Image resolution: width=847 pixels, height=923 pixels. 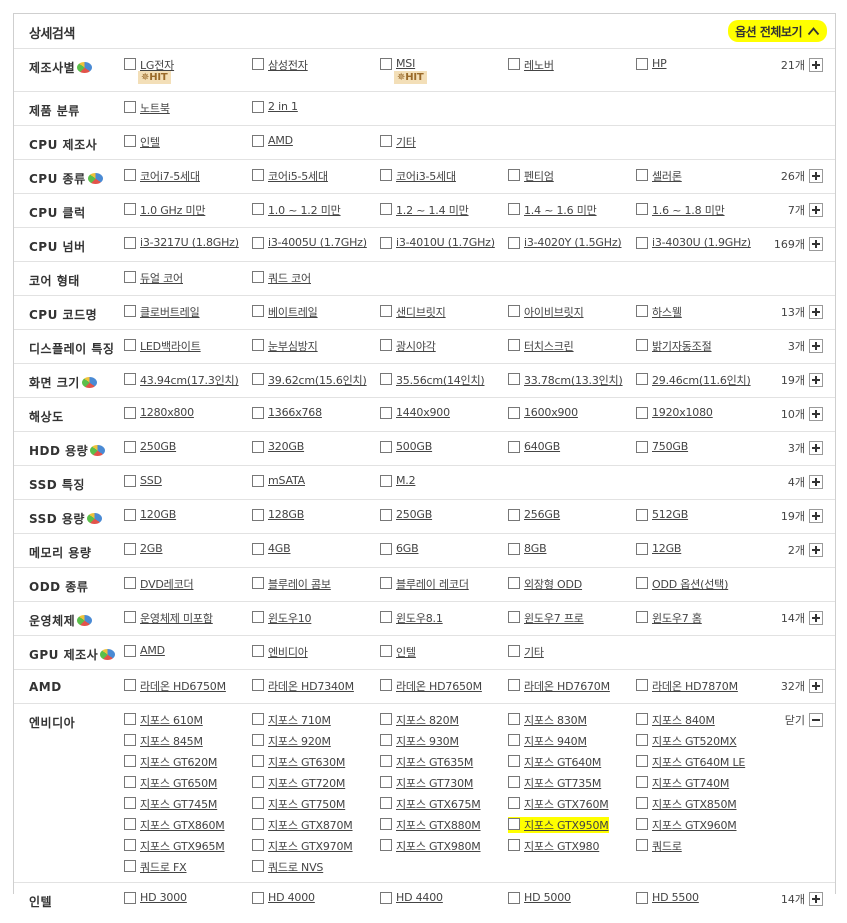 What do you see at coordinates (432, 380) in the screenshot?
I see `filter-option: 35.56cm(14인치)` at bounding box center [432, 380].